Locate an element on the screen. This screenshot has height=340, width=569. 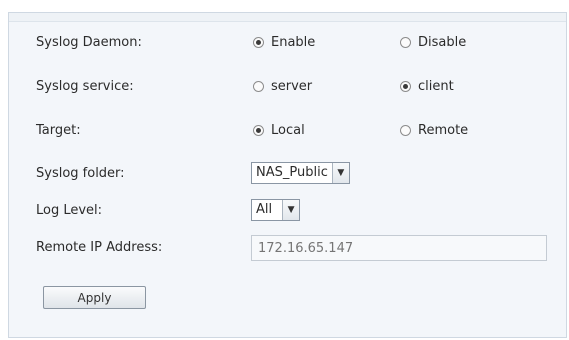
syslog-service-client-radio: client is located at coordinates (427, 86).